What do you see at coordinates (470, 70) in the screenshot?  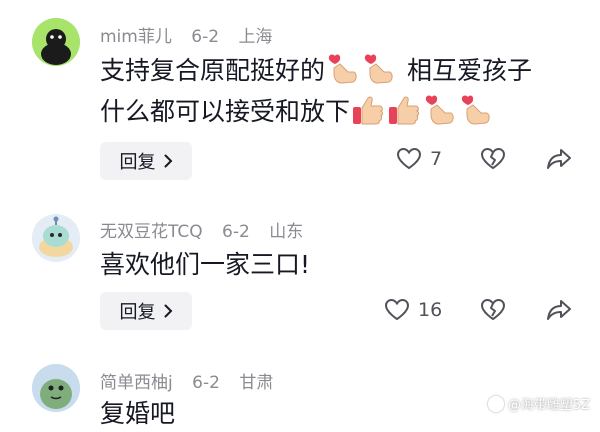 I see `comment-text-part: 相互爱孩子` at bounding box center [470, 70].